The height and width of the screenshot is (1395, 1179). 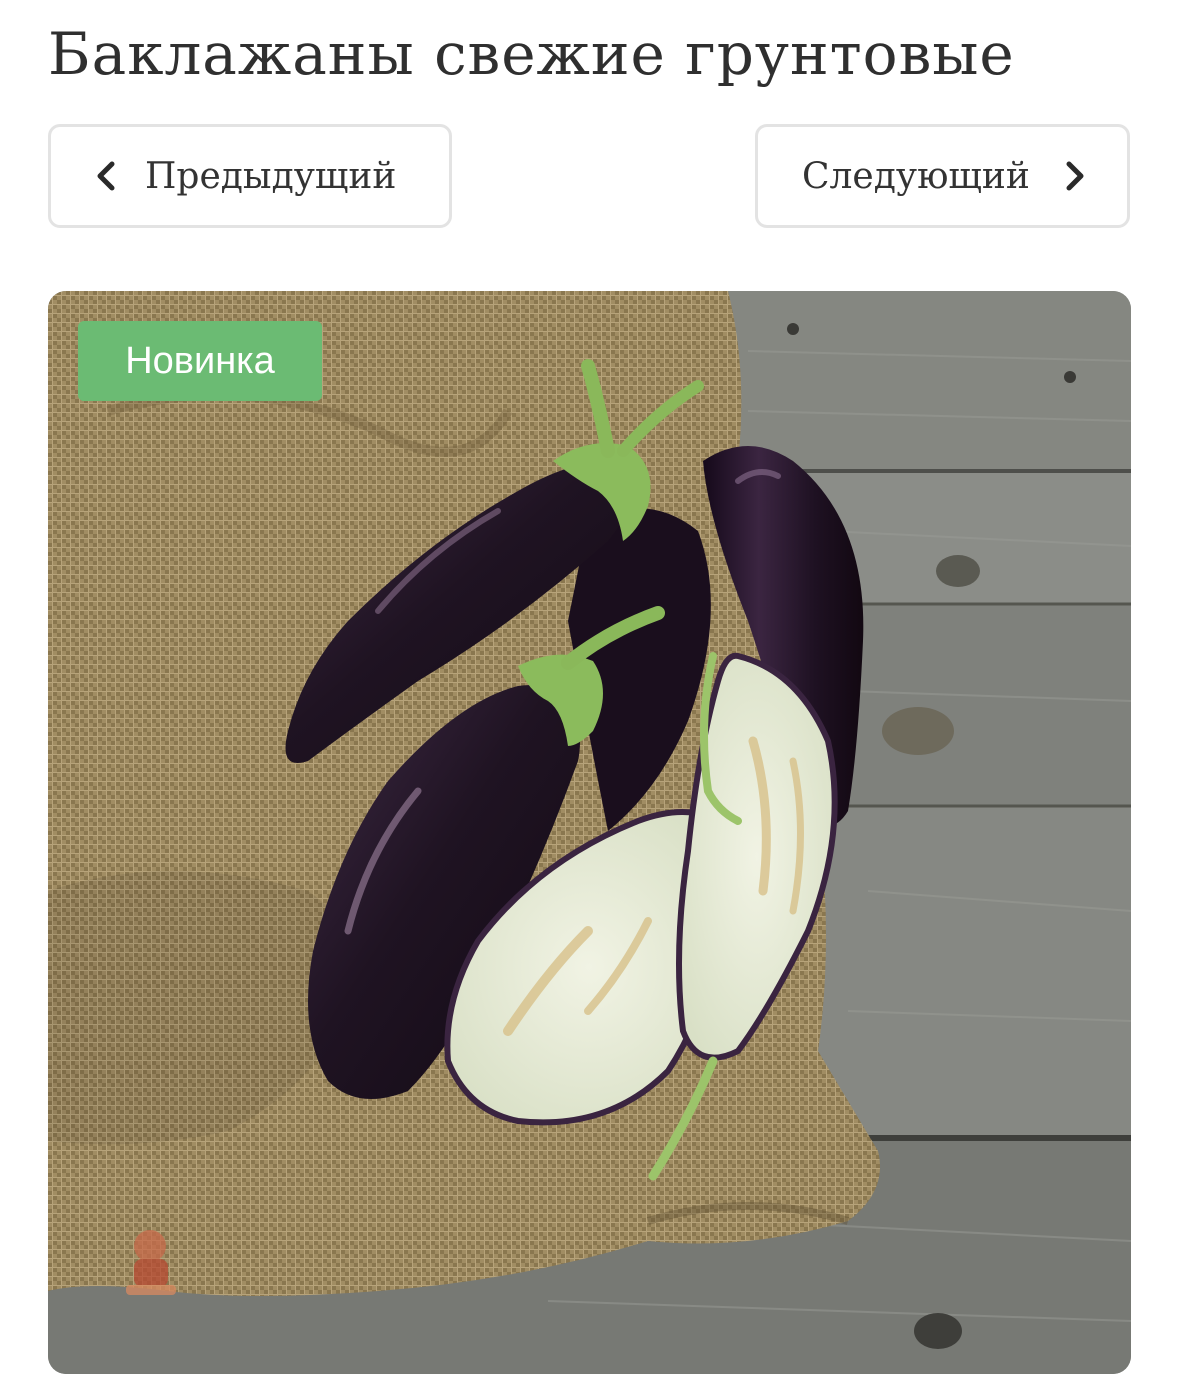 What do you see at coordinates (916, 176) in the screenshot?
I see `next-button-label: Следующий` at bounding box center [916, 176].